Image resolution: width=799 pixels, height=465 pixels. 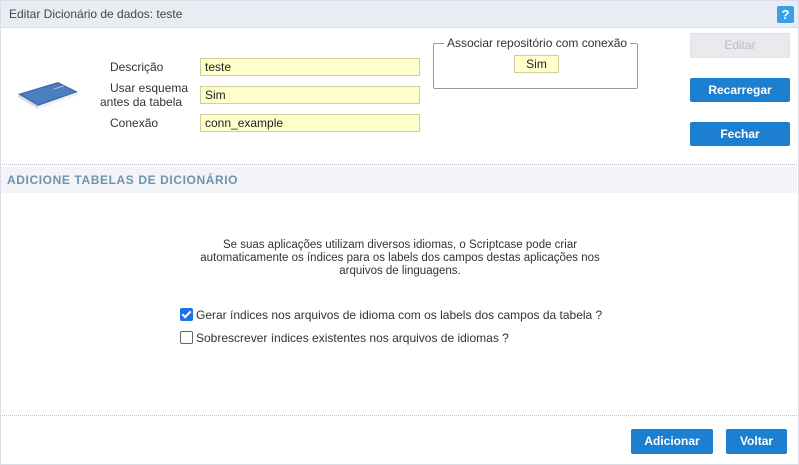 What do you see at coordinates (141, 102) in the screenshot?
I see `usar-esquema-label-line2: antes da tabela` at bounding box center [141, 102].